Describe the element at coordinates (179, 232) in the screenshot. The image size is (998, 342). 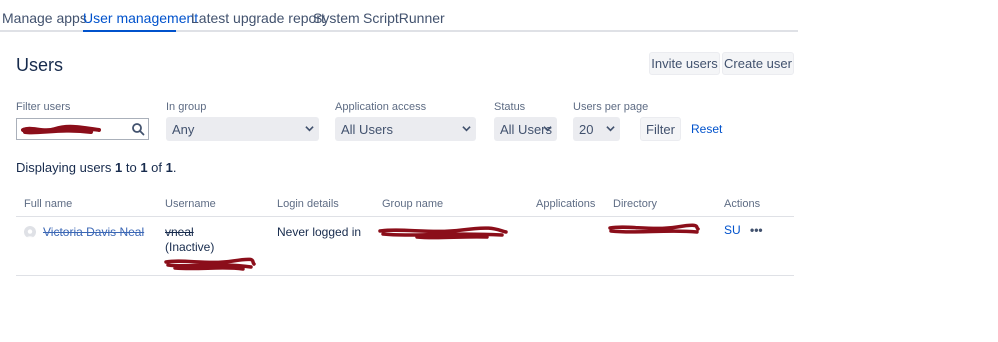
I see `username: vneal` at that location.